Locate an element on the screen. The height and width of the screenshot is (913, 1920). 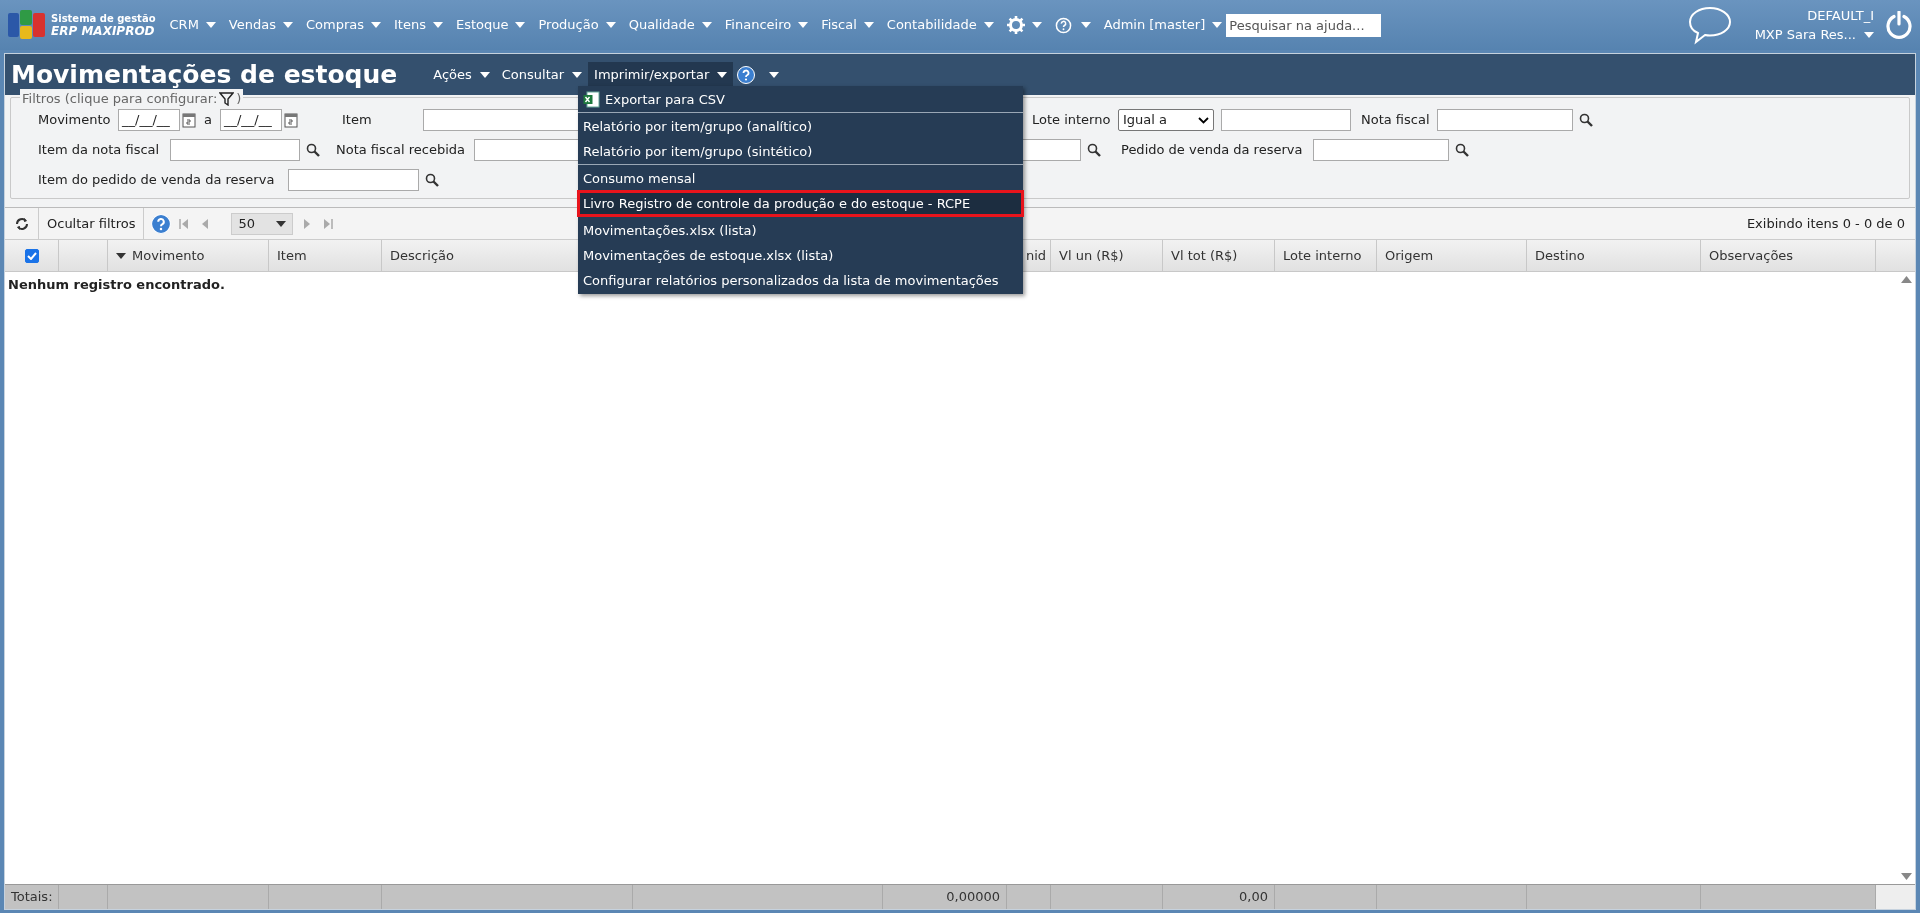
settings-menu is located at coordinates (1024, 25).